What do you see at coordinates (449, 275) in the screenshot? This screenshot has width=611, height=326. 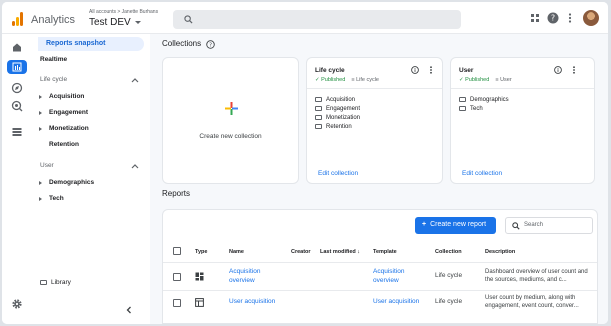 I see `report-collection: Life cycle` at bounding box center [449, 275].